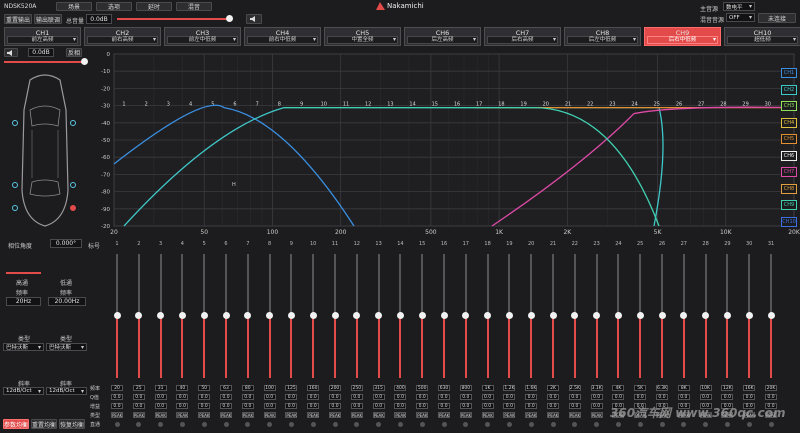 This screenshot has width=800, height=433. What do you see at coordinates (789, 205) in the screenshot?
I see `legend-ch9: CH9` at bounding box center [789, 205].